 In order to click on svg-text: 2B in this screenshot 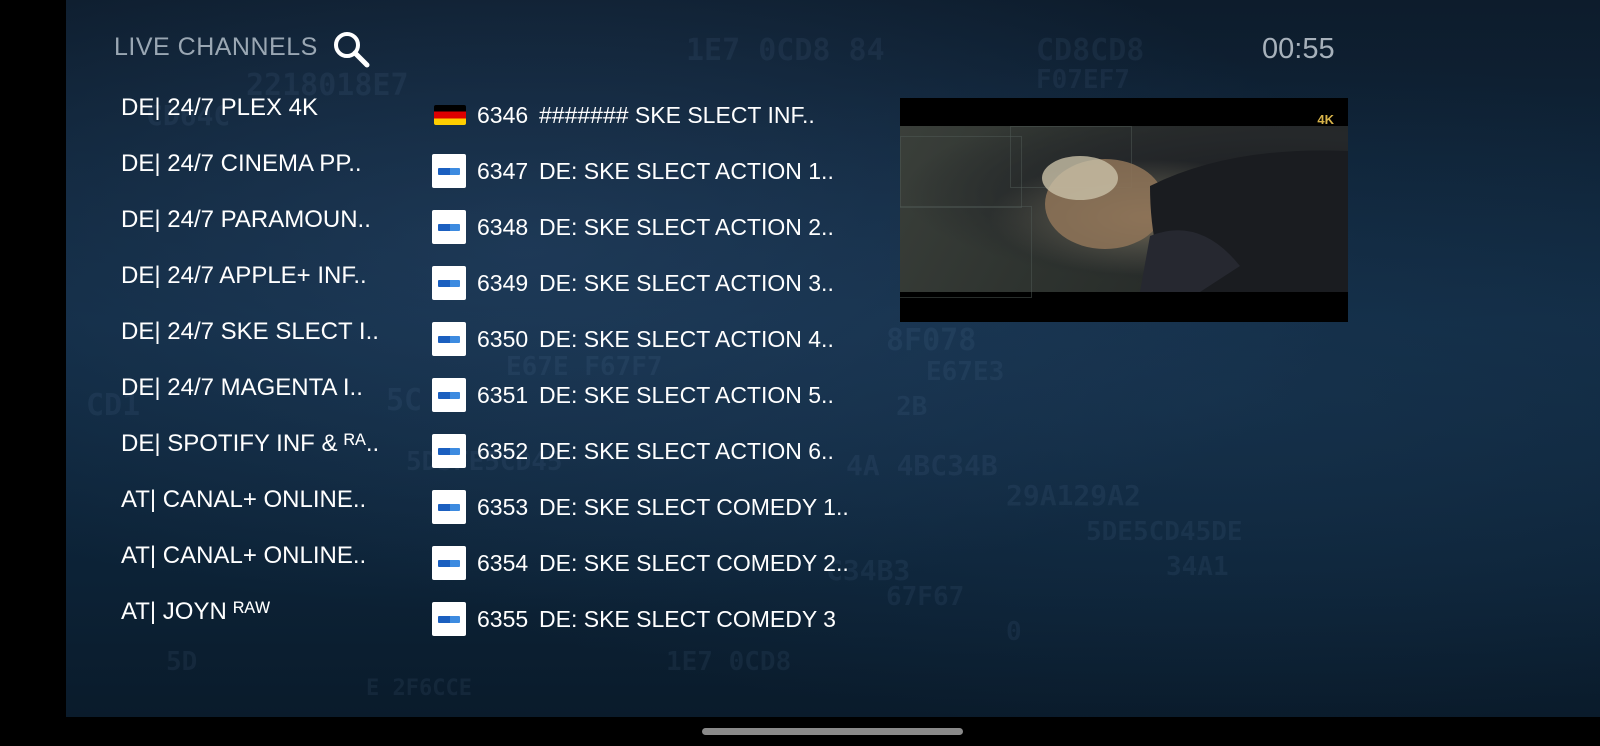, I will do `click(911, 407)`.